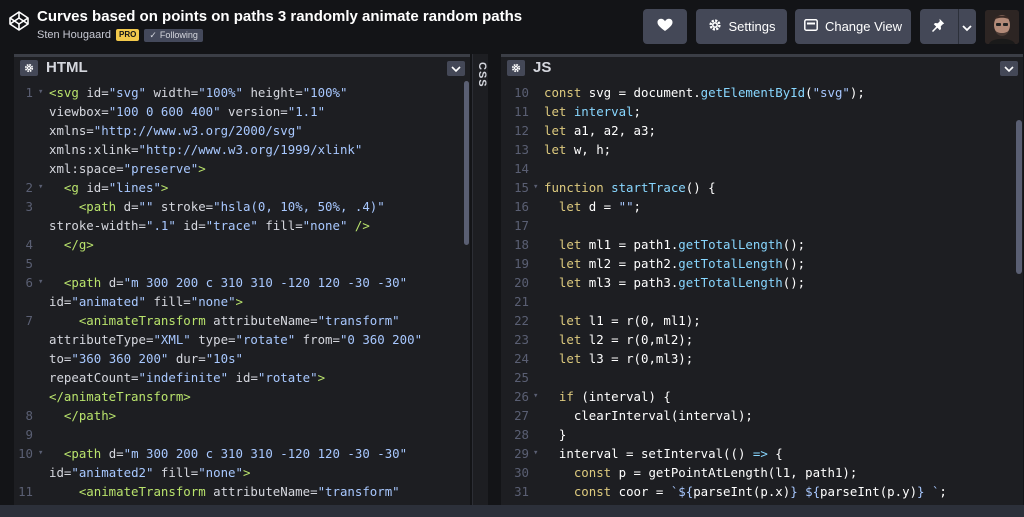  I want to click on code-text: </path>, so click(82, 415).